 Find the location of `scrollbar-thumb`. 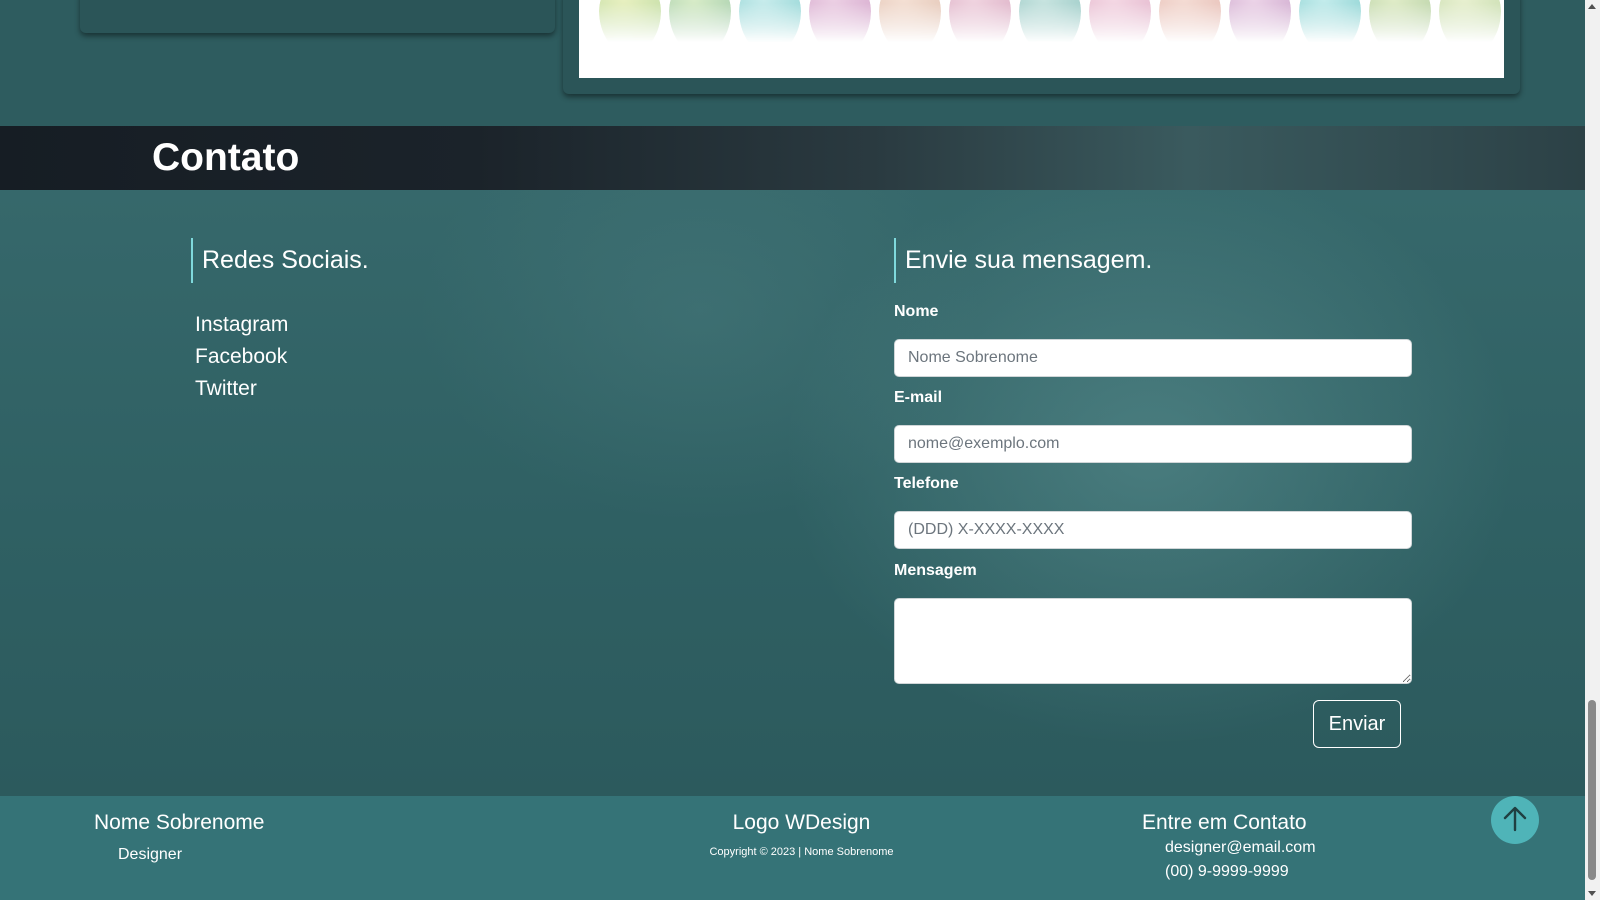

scrollbar-thumb is located at coordinates (1592, 790).